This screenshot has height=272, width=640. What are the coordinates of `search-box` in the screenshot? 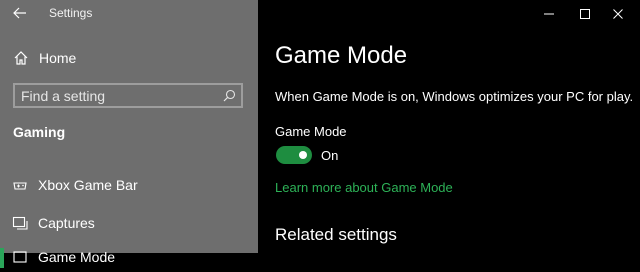 It's located at (128, 95).